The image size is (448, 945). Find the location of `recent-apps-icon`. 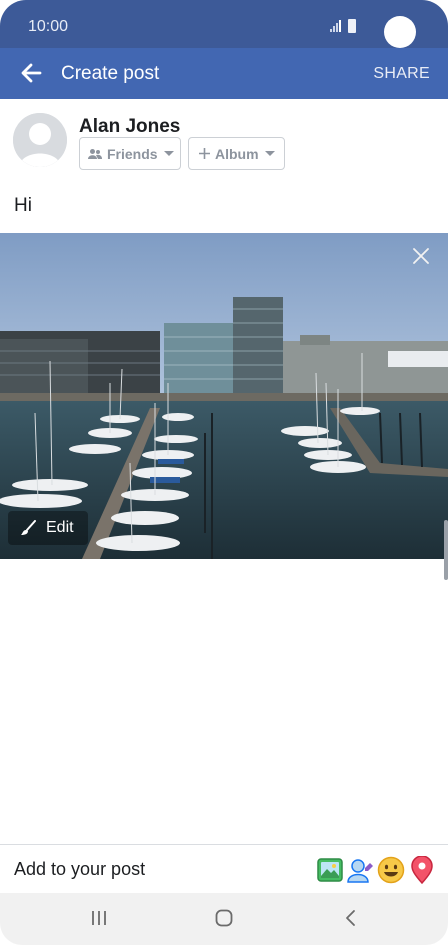

recent-apps-icon is located at coordinates (99, 918).